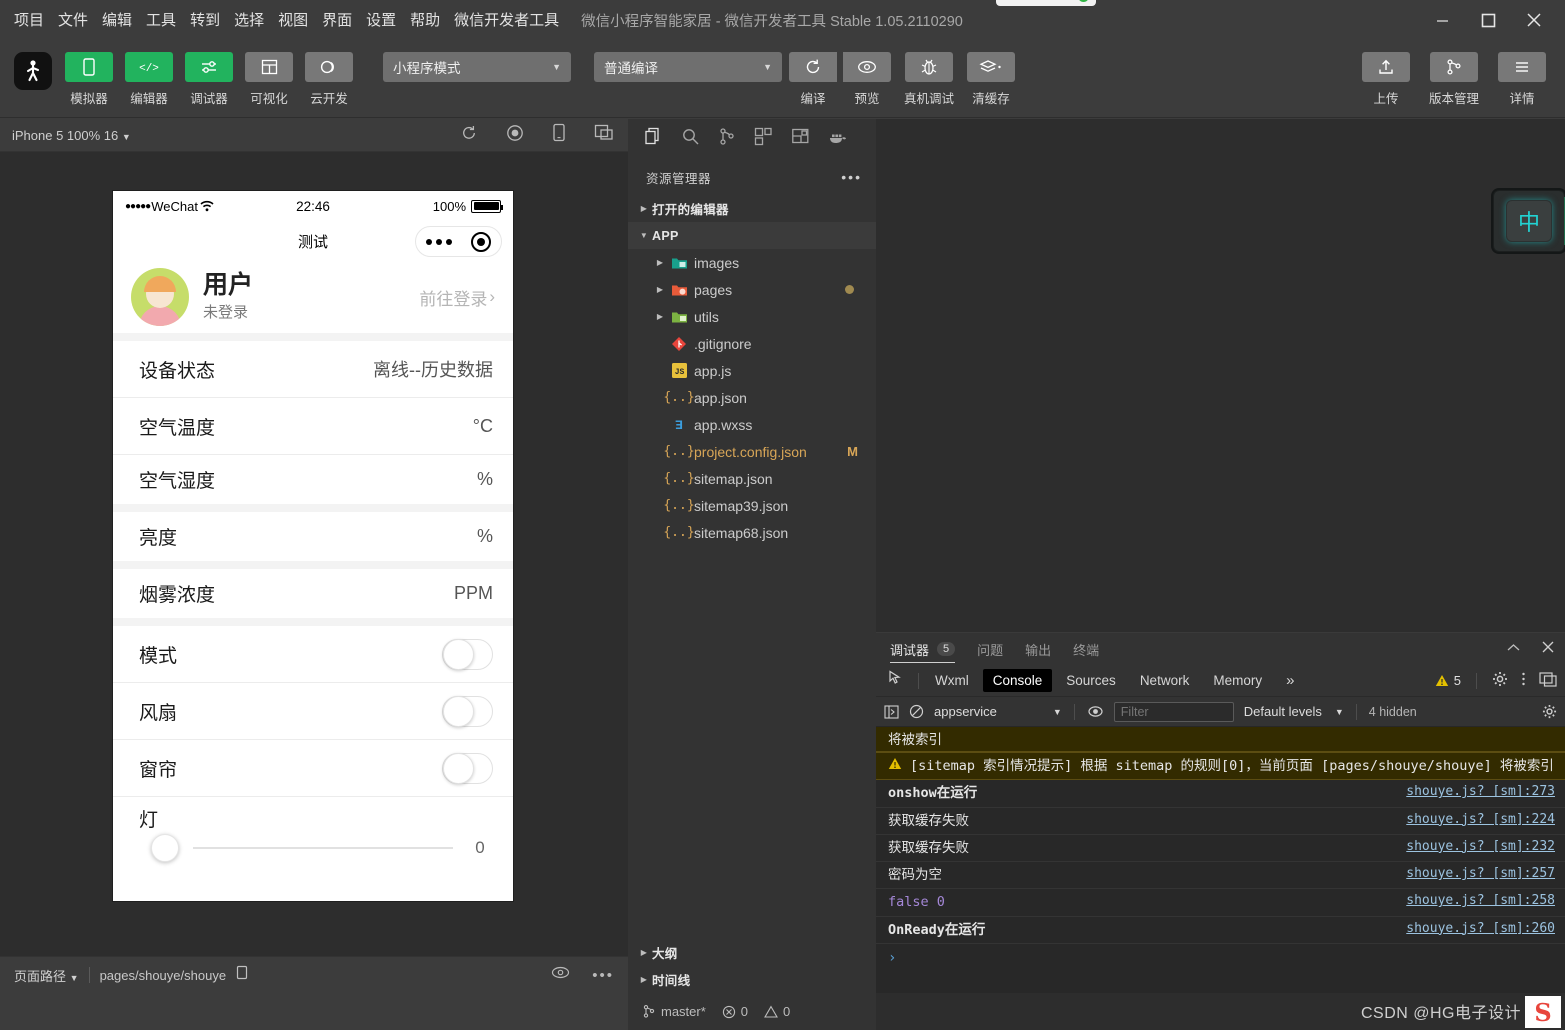 This screenshot has height=1030, width=1565. What do you see at coordinates (161, 20) in the screenshot?
I see `menu-item-tools: 工具` at bounding box center [161, 20].